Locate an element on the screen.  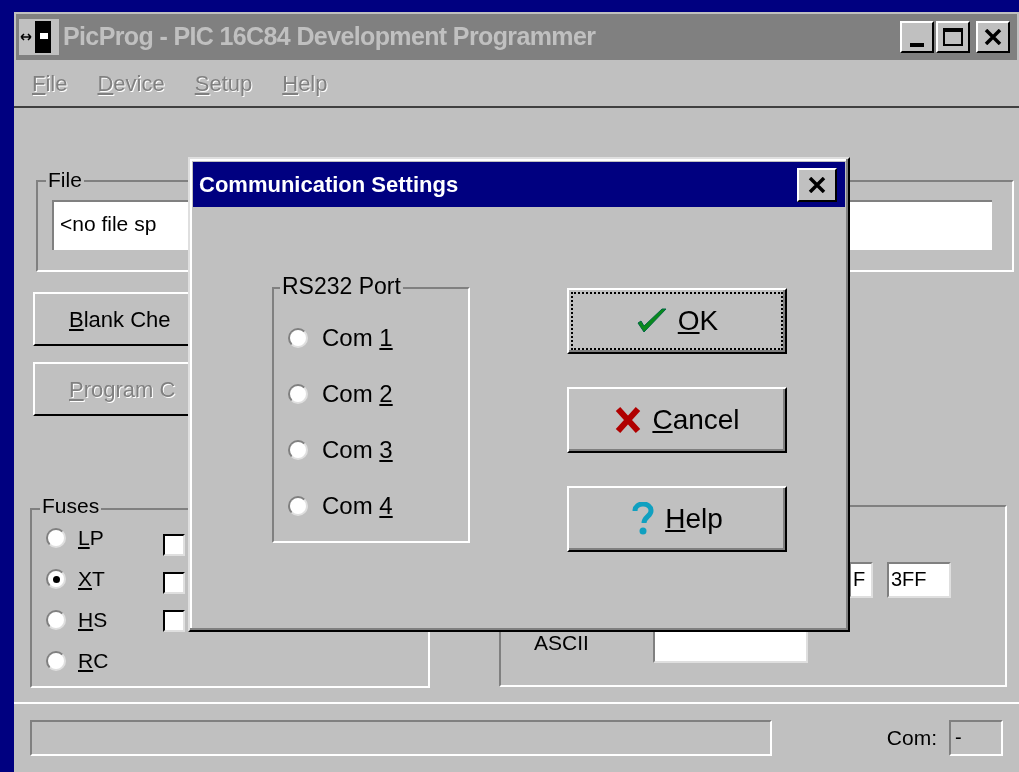
hex-field: 3FF is located at coordinates (919, 580).